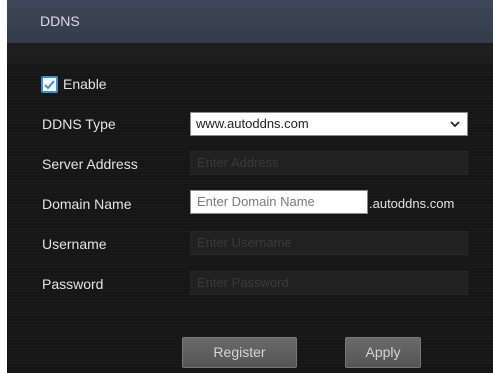 The height and width of the screenshot is (373, 493). What do you see at coordinates (252, 123) in the screenshot?
I see `ddns-type-value: www.autoddns.com` at bounding box center [252, 123].